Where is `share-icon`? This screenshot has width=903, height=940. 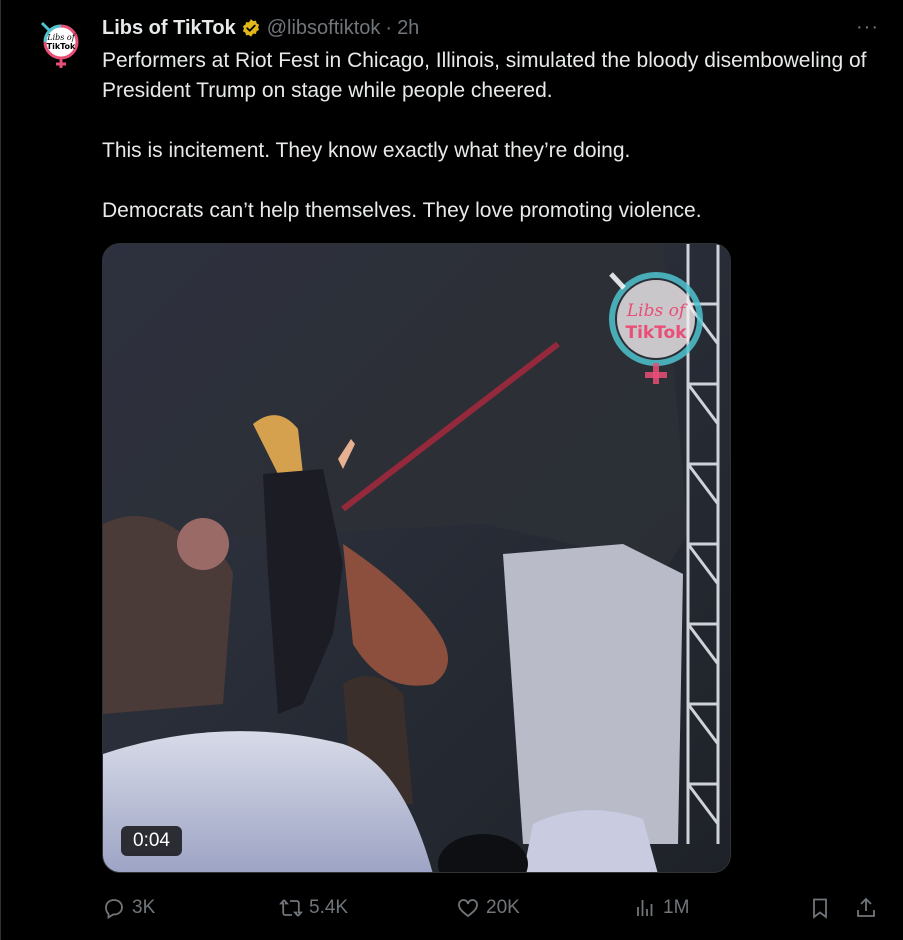
share-icon is located at coordinates (866, 907).